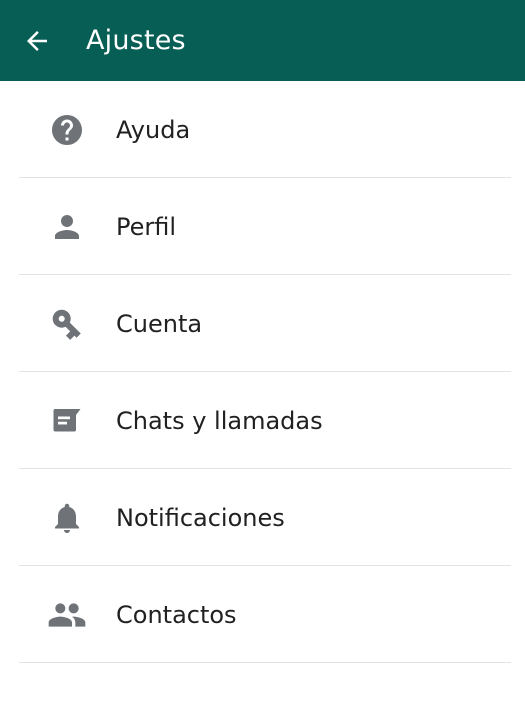  Describe the element at coordinates (67, 518) in the screenshot. I see `bell-icon` at that location.